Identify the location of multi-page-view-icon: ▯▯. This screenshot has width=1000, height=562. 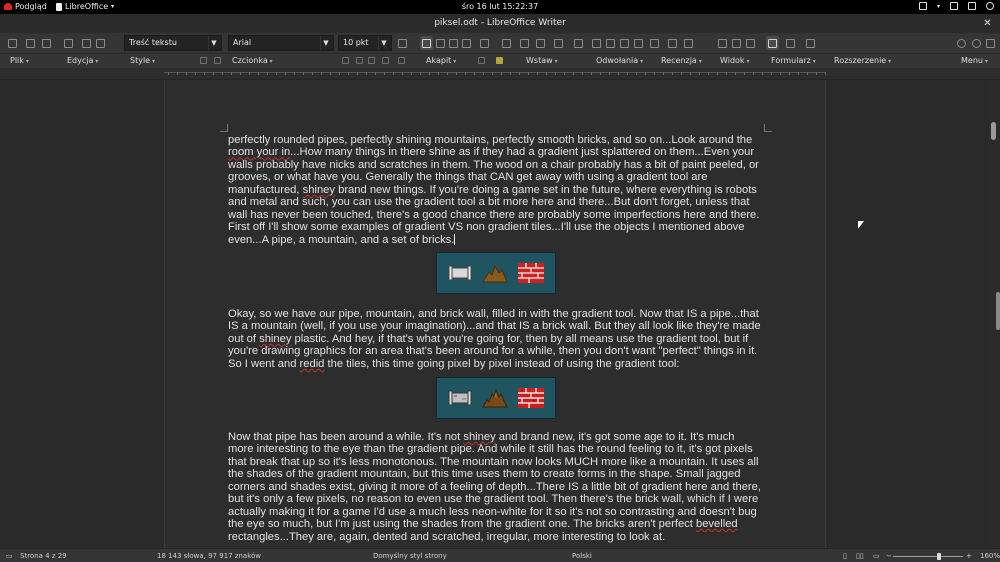
(860, 556).